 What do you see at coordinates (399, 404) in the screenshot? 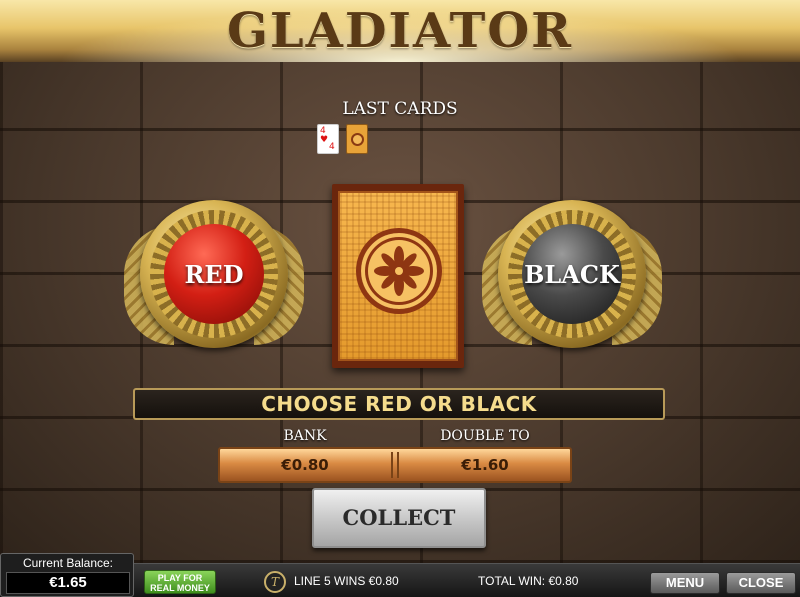
I see `message-bar: CHOOSE RED OR BLACK` at bounding box center [399, 404].